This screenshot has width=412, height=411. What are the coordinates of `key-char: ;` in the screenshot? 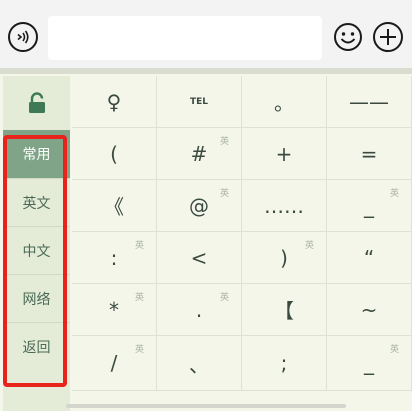 It's located at (284, 363).